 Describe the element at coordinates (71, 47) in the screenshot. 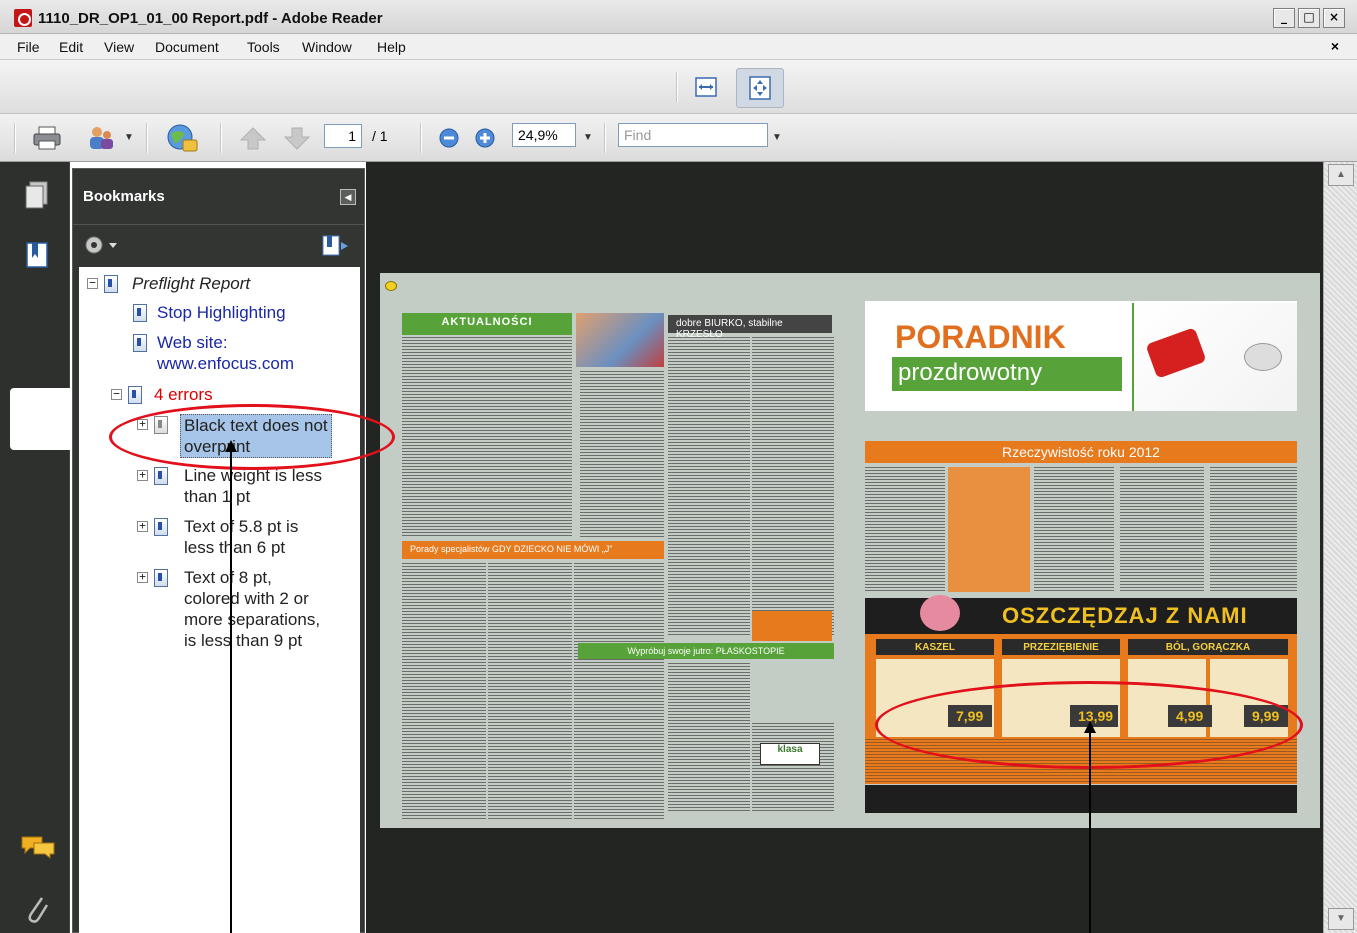

I see `menu-edit: Edit` at that location.